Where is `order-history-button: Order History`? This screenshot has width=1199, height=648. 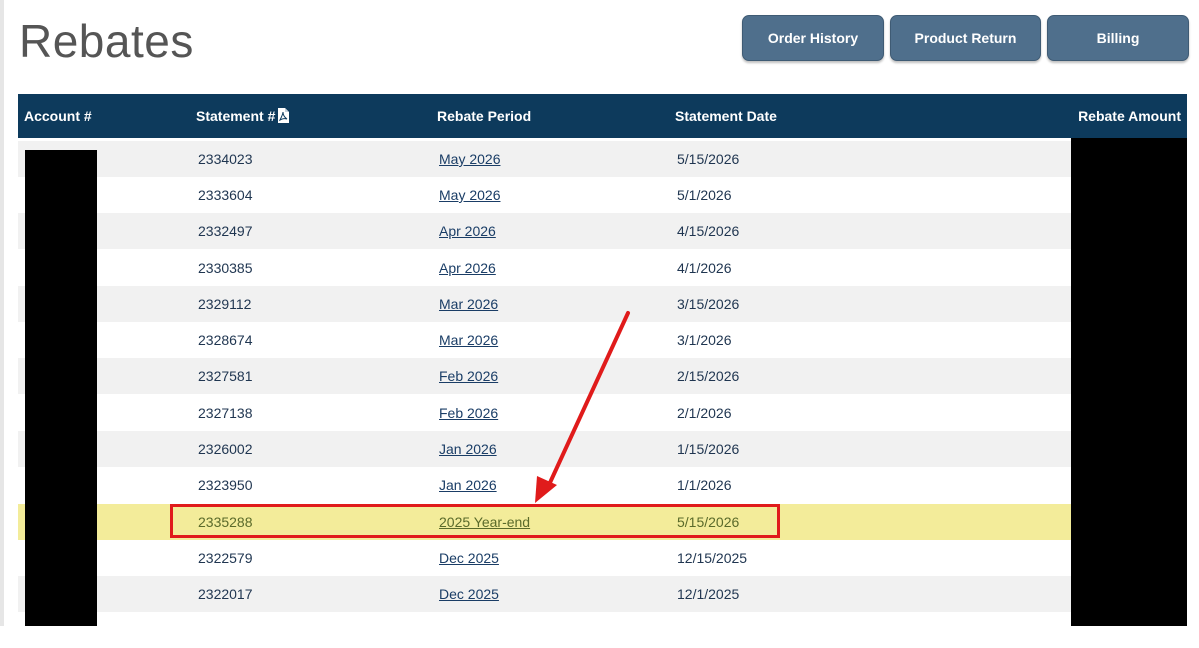 order-history-button: Order History is located at coordinates (813, 38).